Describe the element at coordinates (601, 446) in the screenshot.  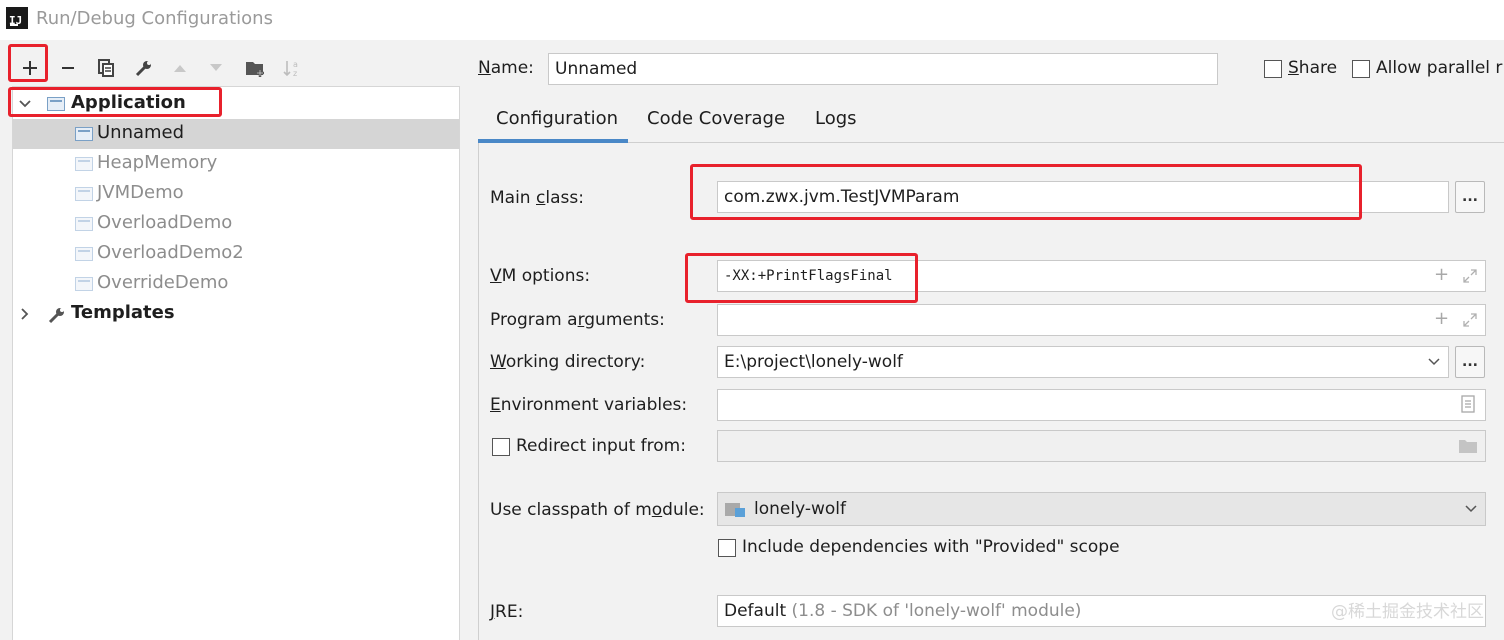
I see `redirect-input-label: Redirect input from:` at that location.